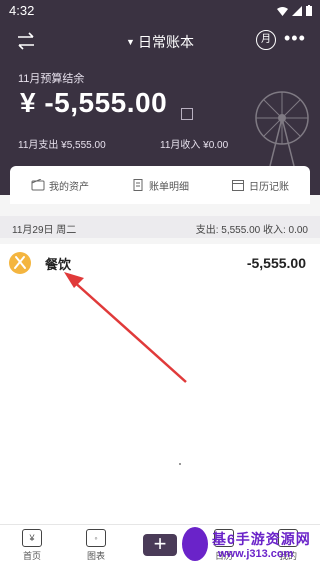  Describe the element at coordinates (160, 227) in the screenshot. I see `day-header: 11月29日 周二 支出: 5,555.00 收入: 0.00` at that location.